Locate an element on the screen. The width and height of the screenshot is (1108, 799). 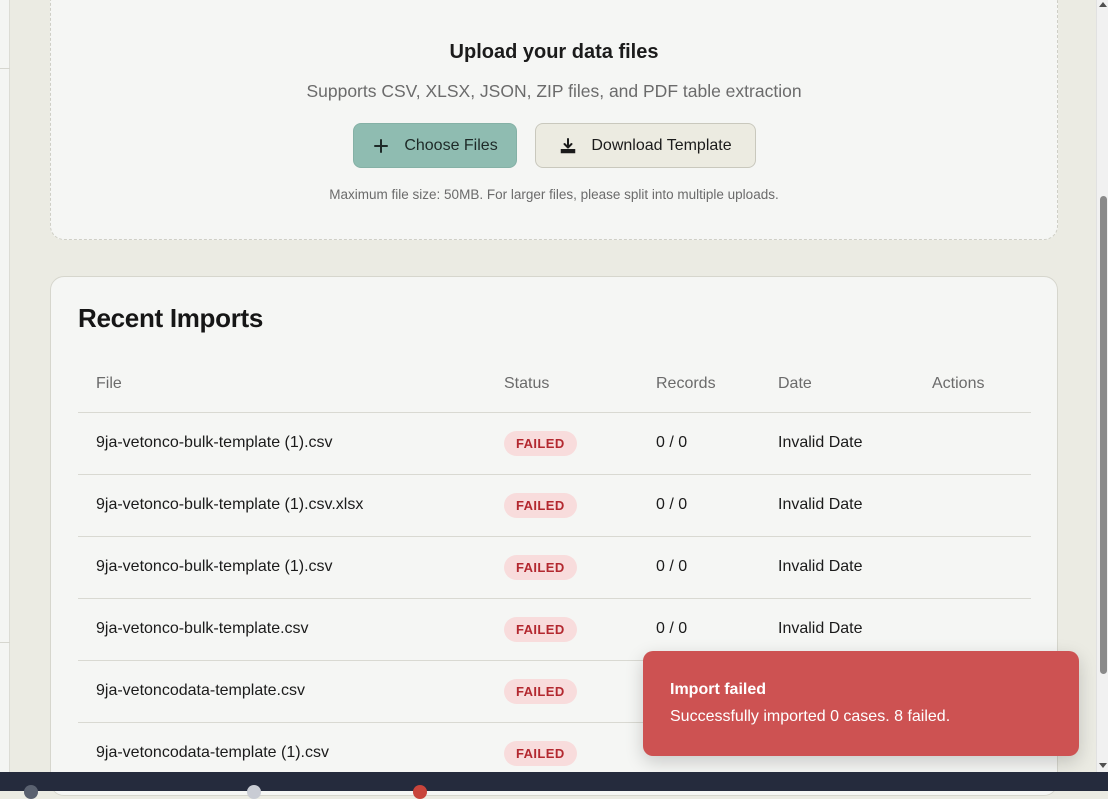
page-scrollbar is located at coordinates (1102, 386).